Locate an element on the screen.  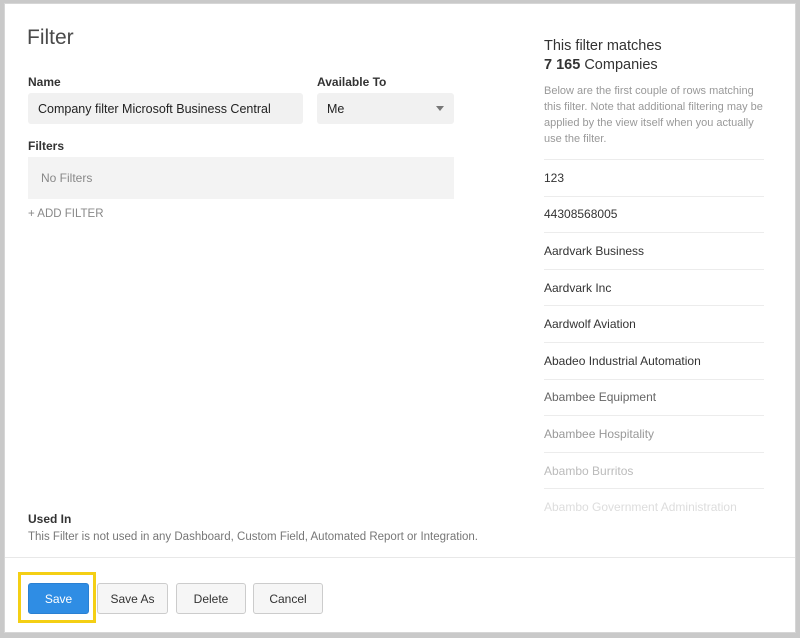
footer-divider is located at coordinates (400, 557).